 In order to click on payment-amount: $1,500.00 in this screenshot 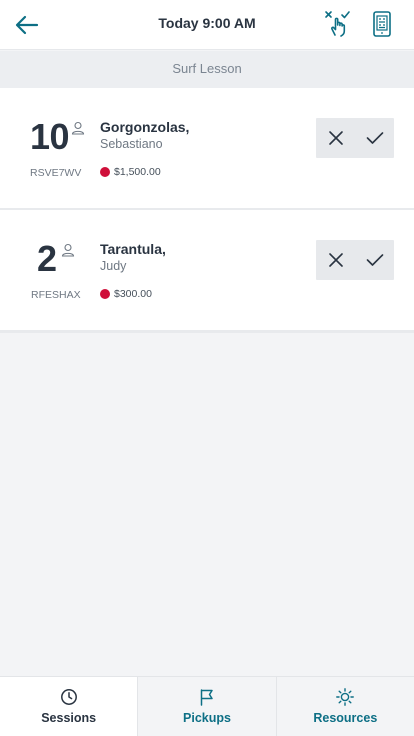, I will do `click(130, 172)`.